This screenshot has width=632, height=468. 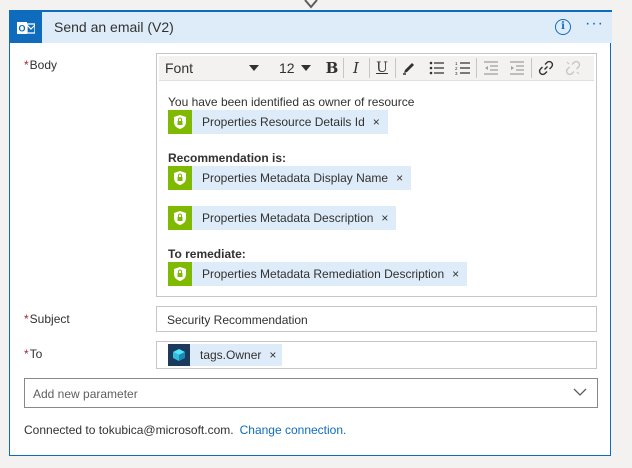 What do you see at coordinates (376, 319) in the screenshot?
I see `subject-input: Security Recommendation` at bounding box center [376, 319].